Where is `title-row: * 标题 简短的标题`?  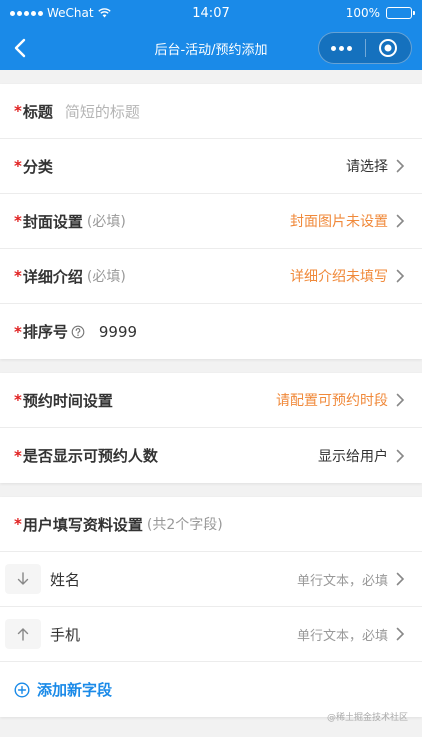 title-row: * 标题 简短的标题 is located at coordinates (211, 111).